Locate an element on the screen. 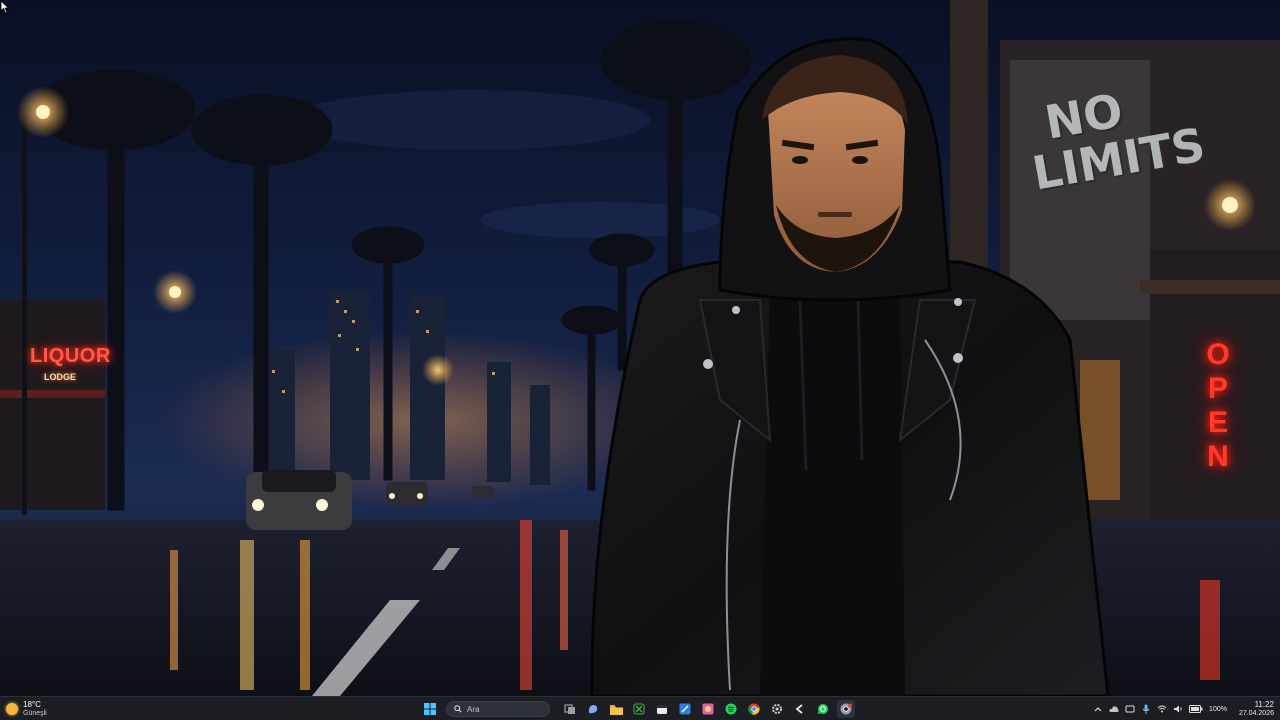  editor-button is located at coordinates (685, 709).